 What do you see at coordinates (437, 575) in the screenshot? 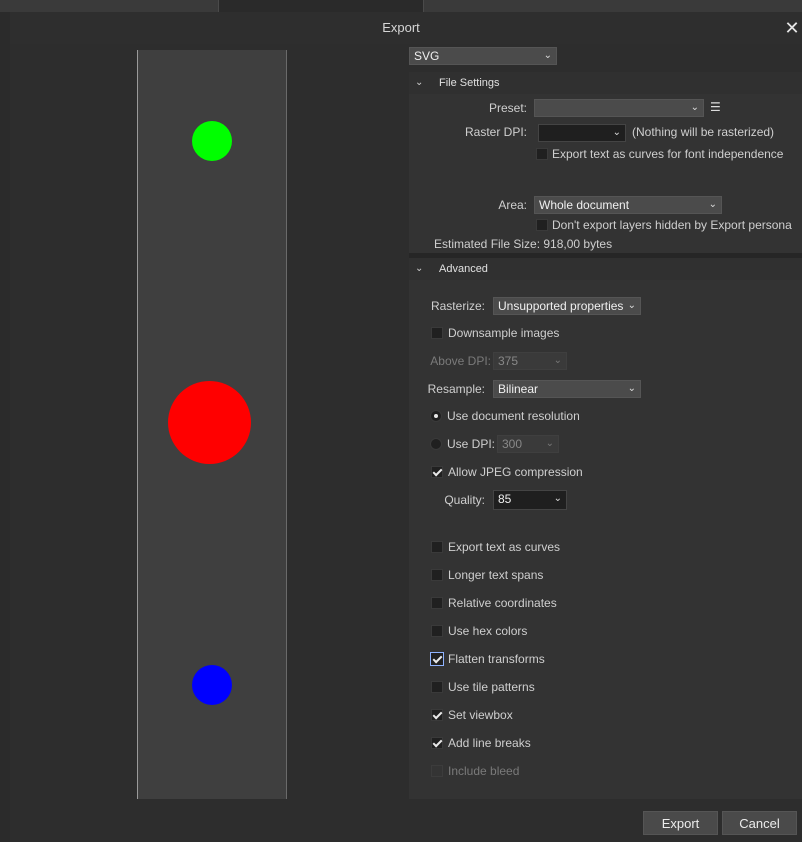
I see `longer-text-spans-checkbox` at bounding box center [437, 575].